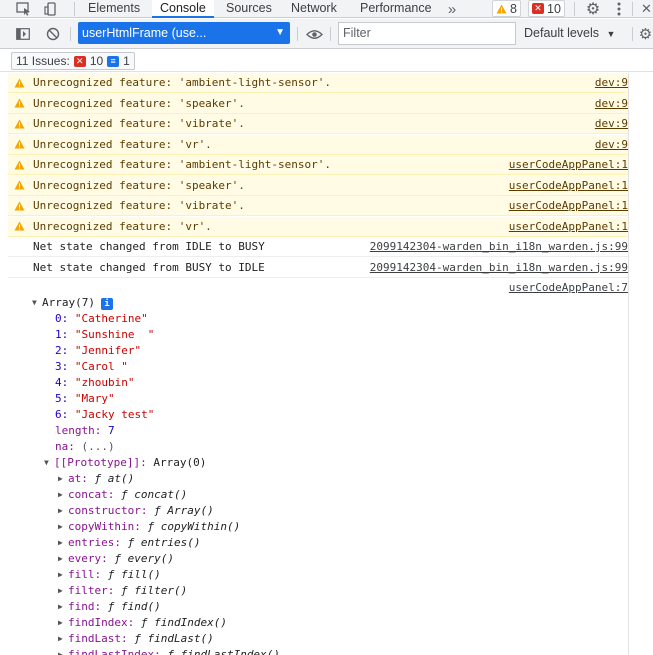  I want to click on issues-button: 11 Issues: ✕ 10 ≡ 1, so click(73, 61).